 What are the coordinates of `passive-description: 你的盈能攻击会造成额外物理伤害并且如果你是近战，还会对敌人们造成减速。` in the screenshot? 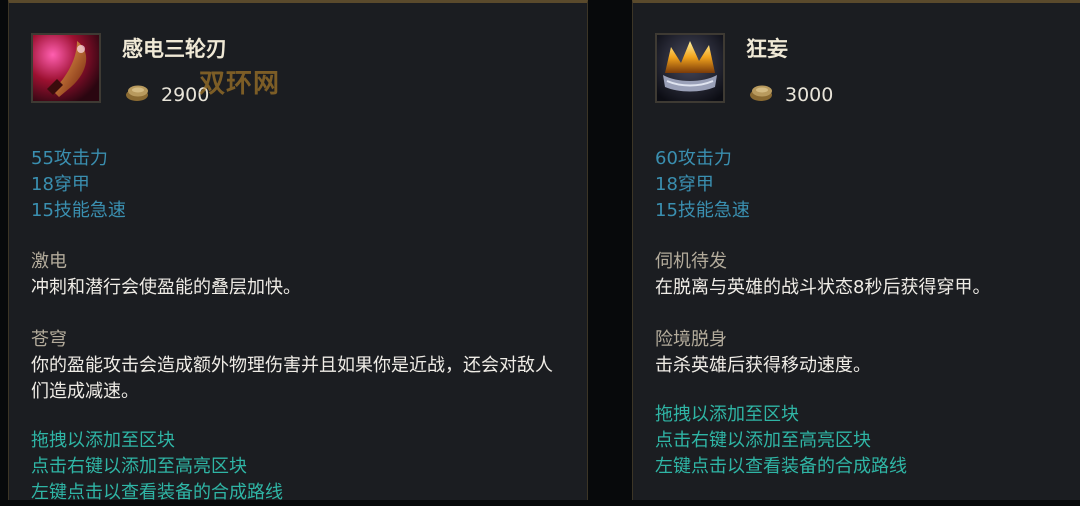 It's located at (292, 378).